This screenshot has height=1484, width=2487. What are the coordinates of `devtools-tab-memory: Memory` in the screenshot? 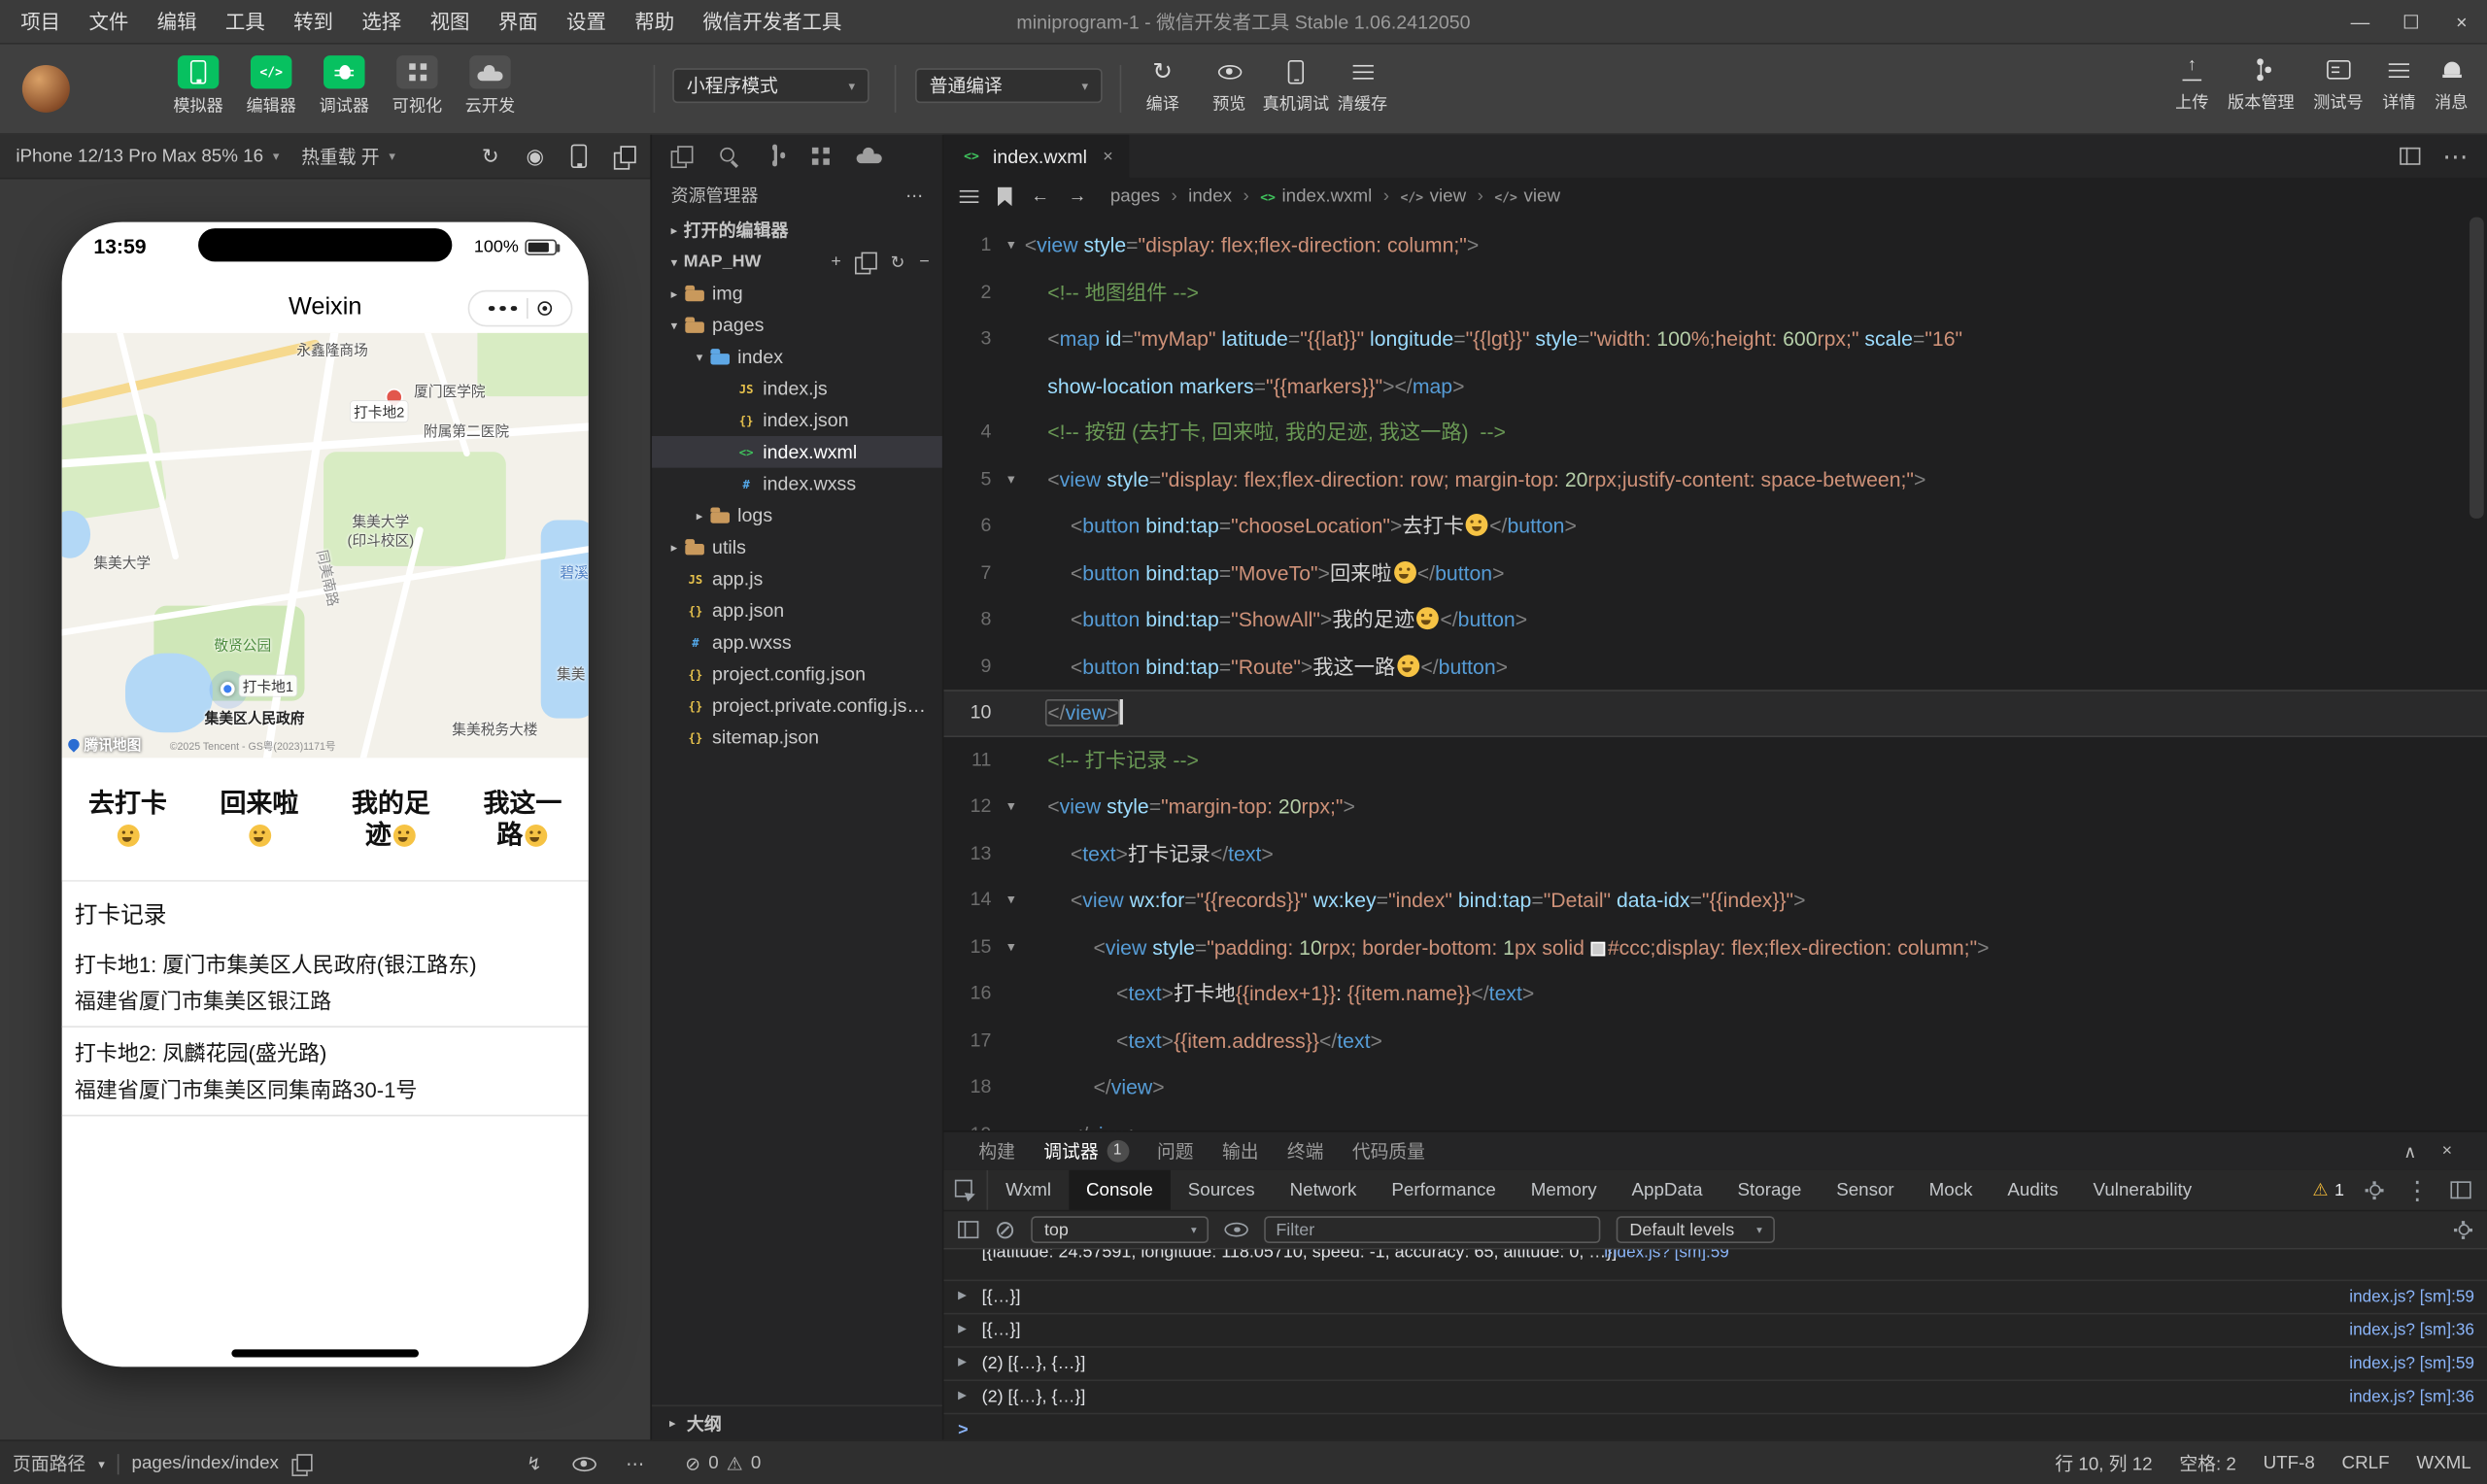 It's located at (1564, 1190).